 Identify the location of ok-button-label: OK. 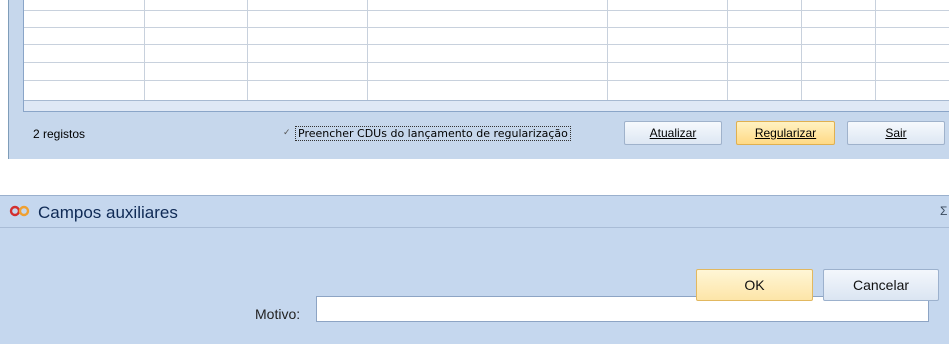
(754, 285).